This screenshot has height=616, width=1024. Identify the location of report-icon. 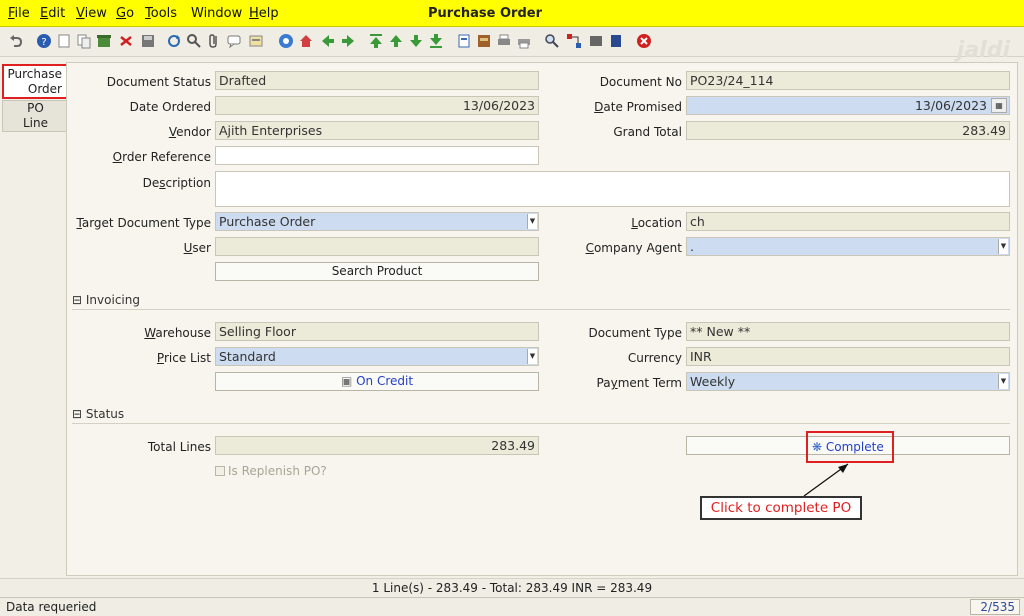
(464, 41).